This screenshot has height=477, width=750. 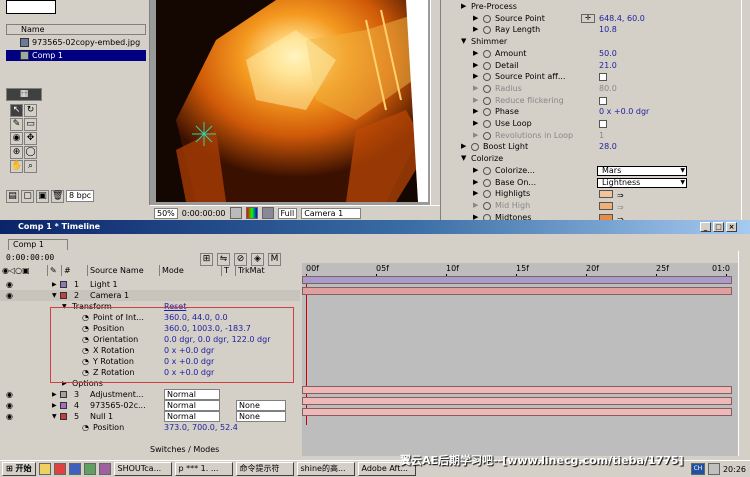 I want to click on maximize-icon: □, so click(x=718, y=227).